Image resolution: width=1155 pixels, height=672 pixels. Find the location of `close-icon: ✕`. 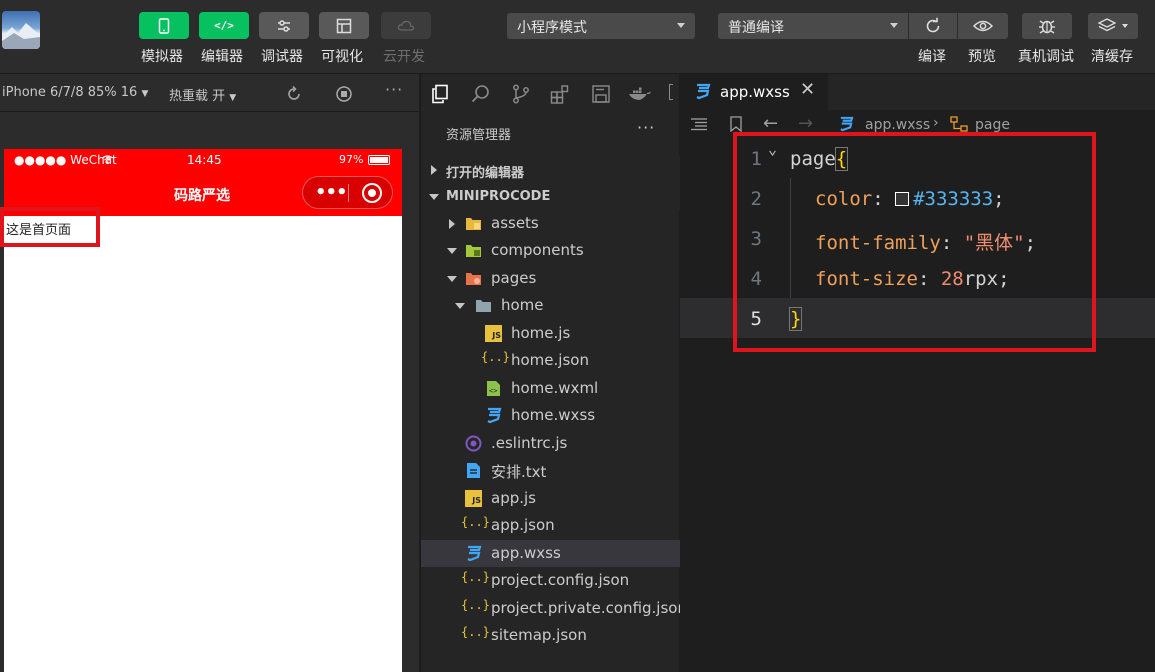

close-icon: ✕ is located at coordinates (807, 89).